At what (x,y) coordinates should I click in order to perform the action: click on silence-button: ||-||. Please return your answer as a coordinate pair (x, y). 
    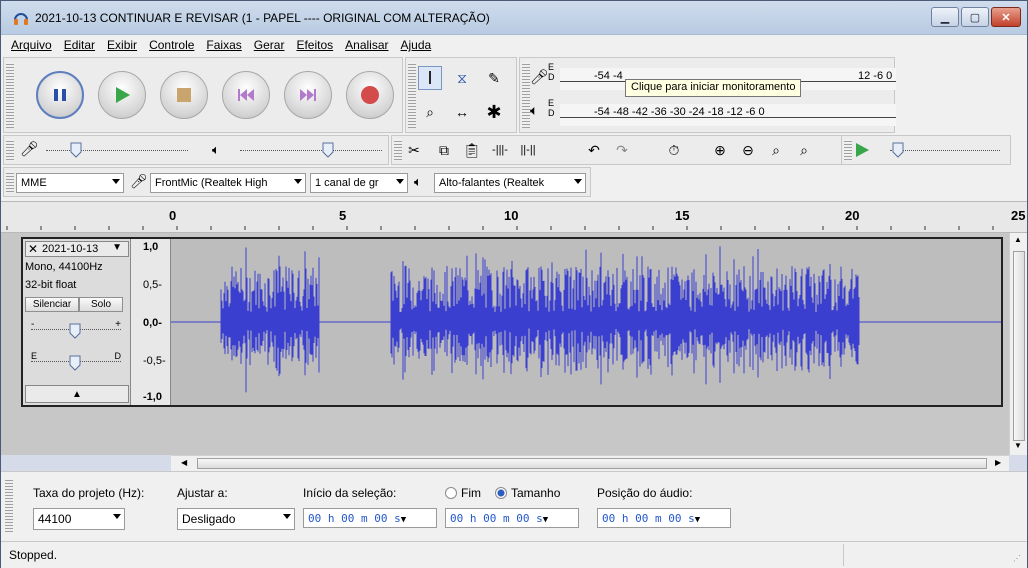
    Looking at the image, I should click on (528, 150).